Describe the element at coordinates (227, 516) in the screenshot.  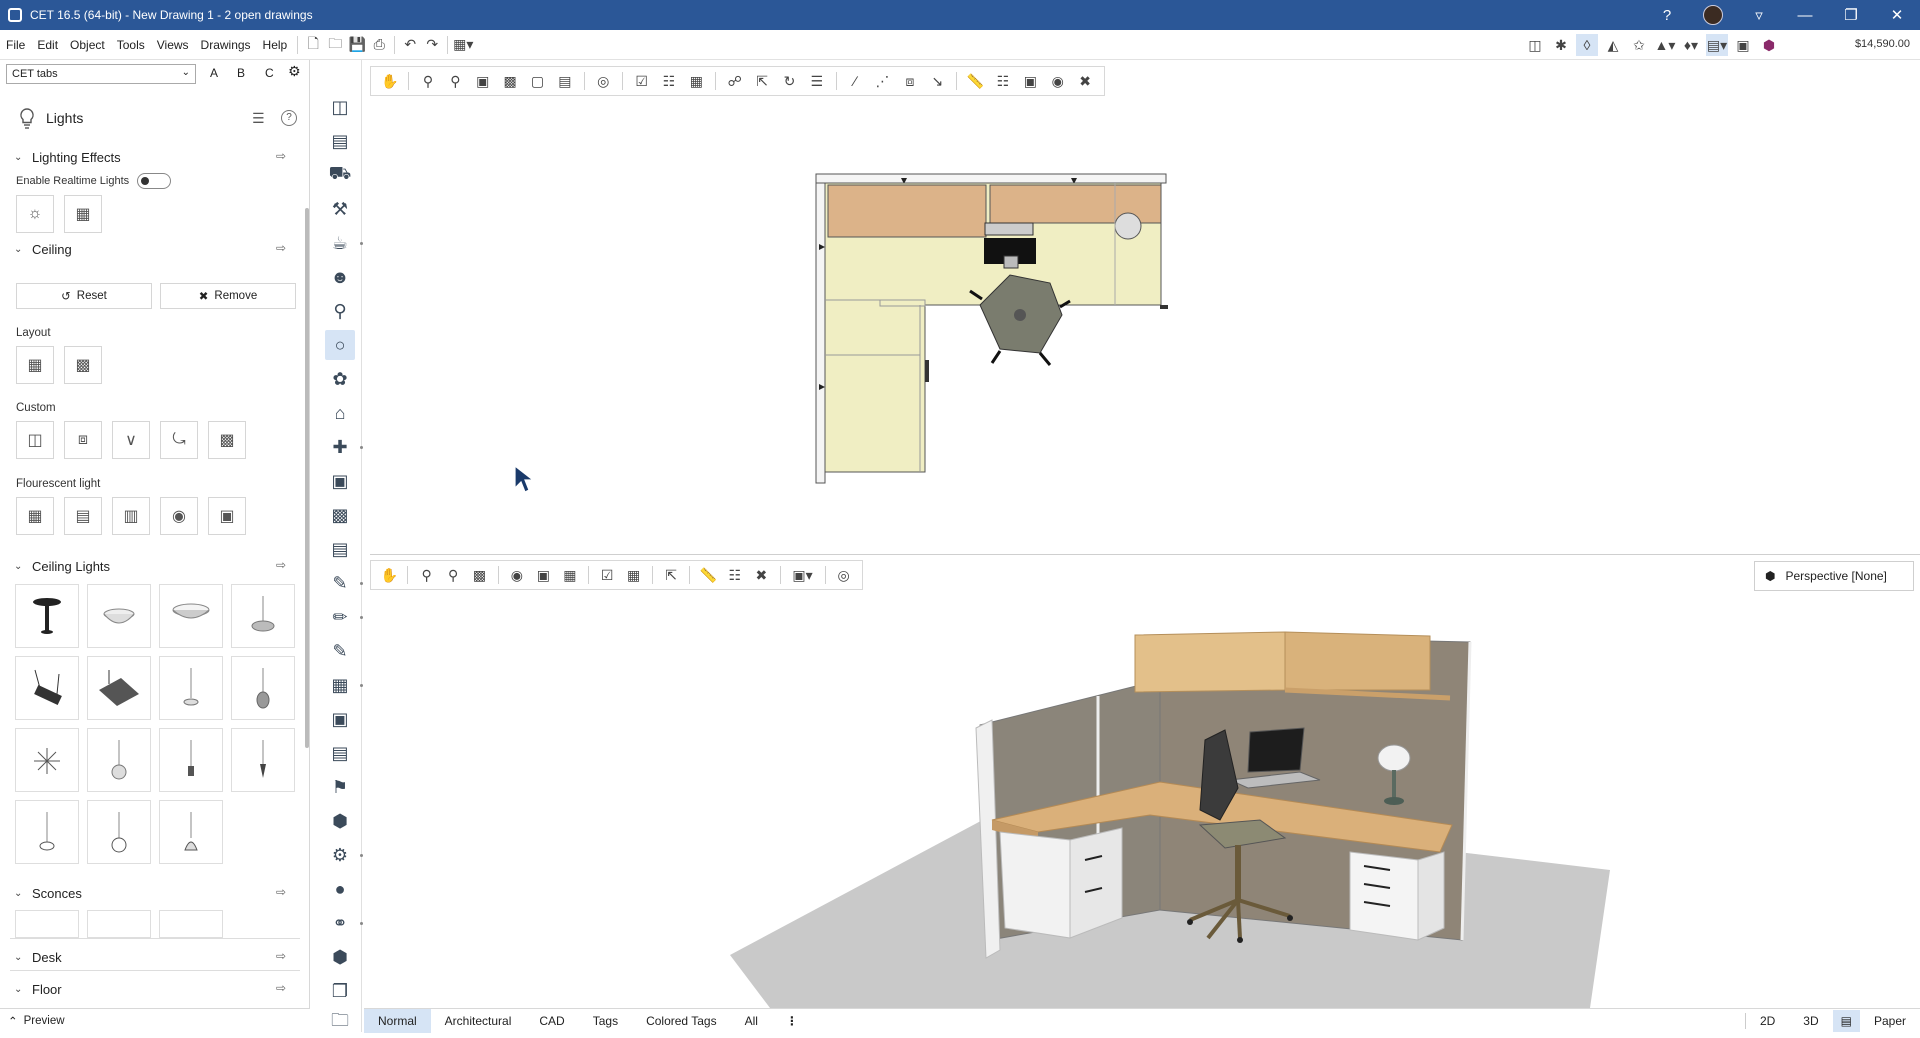
I see `fluorescent-square-icon: ▣` at that location.